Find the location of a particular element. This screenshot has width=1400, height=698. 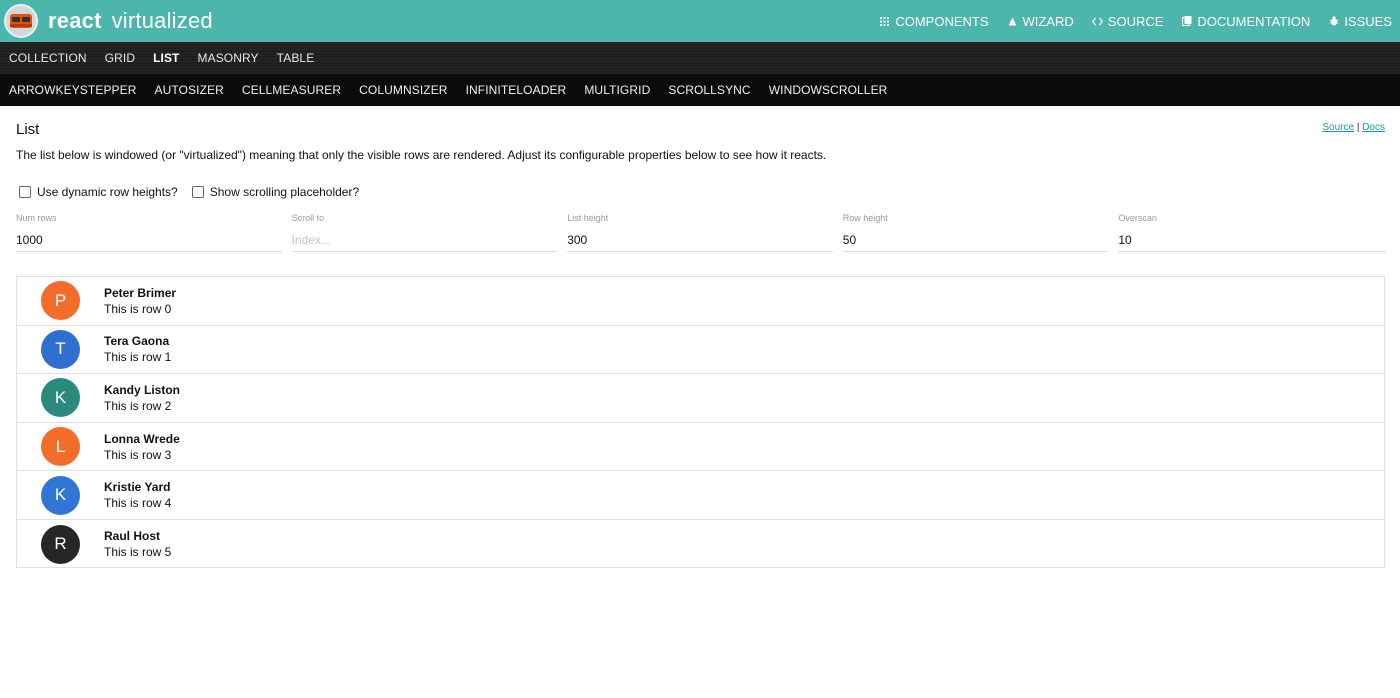

source-link: Source is located at coordinates (1338, 127).